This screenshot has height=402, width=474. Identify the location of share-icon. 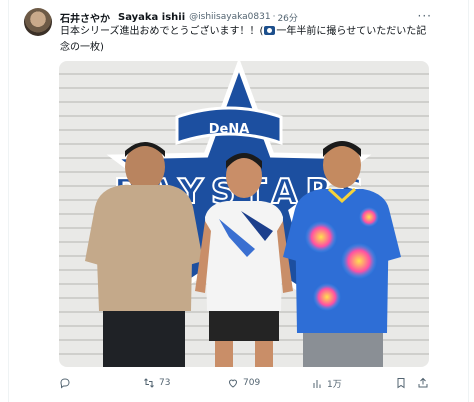
(423, 382).